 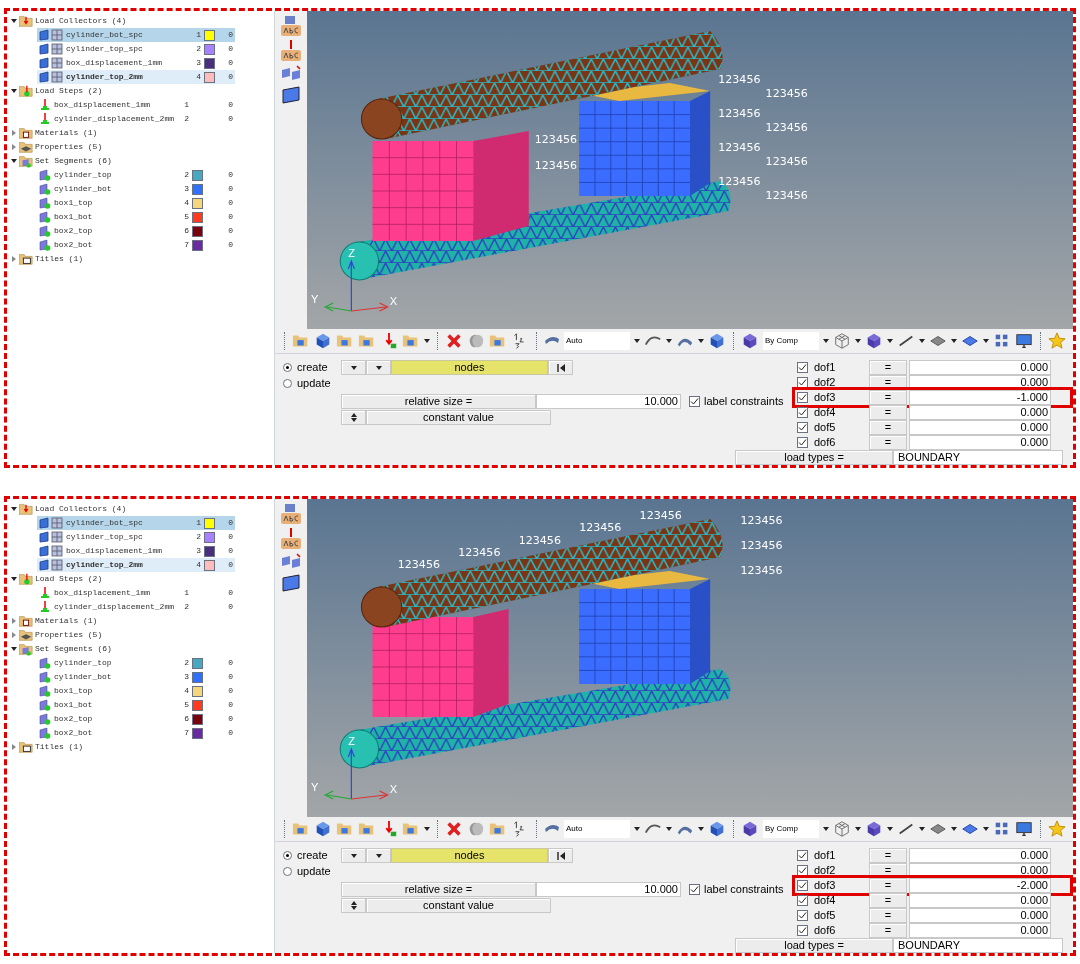 I want to click on cycle-button, so click(x=353, y=417).